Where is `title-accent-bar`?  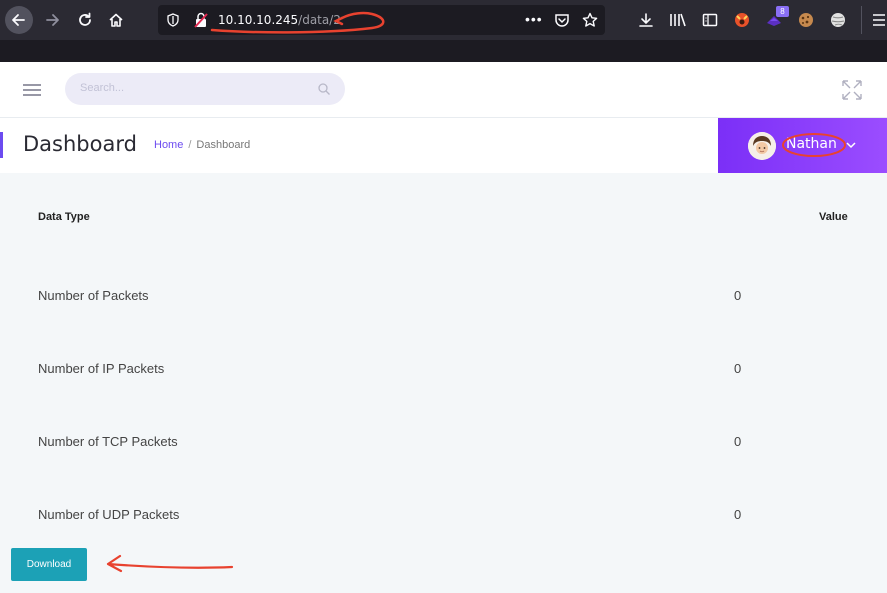
title-accent-bar is located at coordinates (1, 145).